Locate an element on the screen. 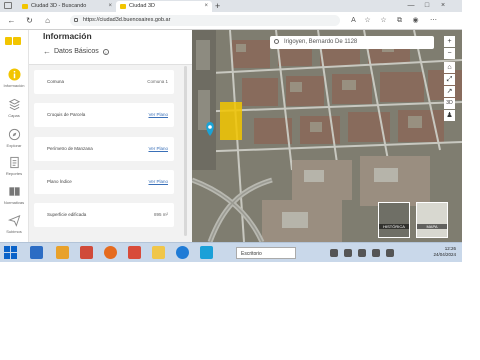 This screenshot has width=480, height=360. row-key: Plano Índice is located at coordinates (59, 181).